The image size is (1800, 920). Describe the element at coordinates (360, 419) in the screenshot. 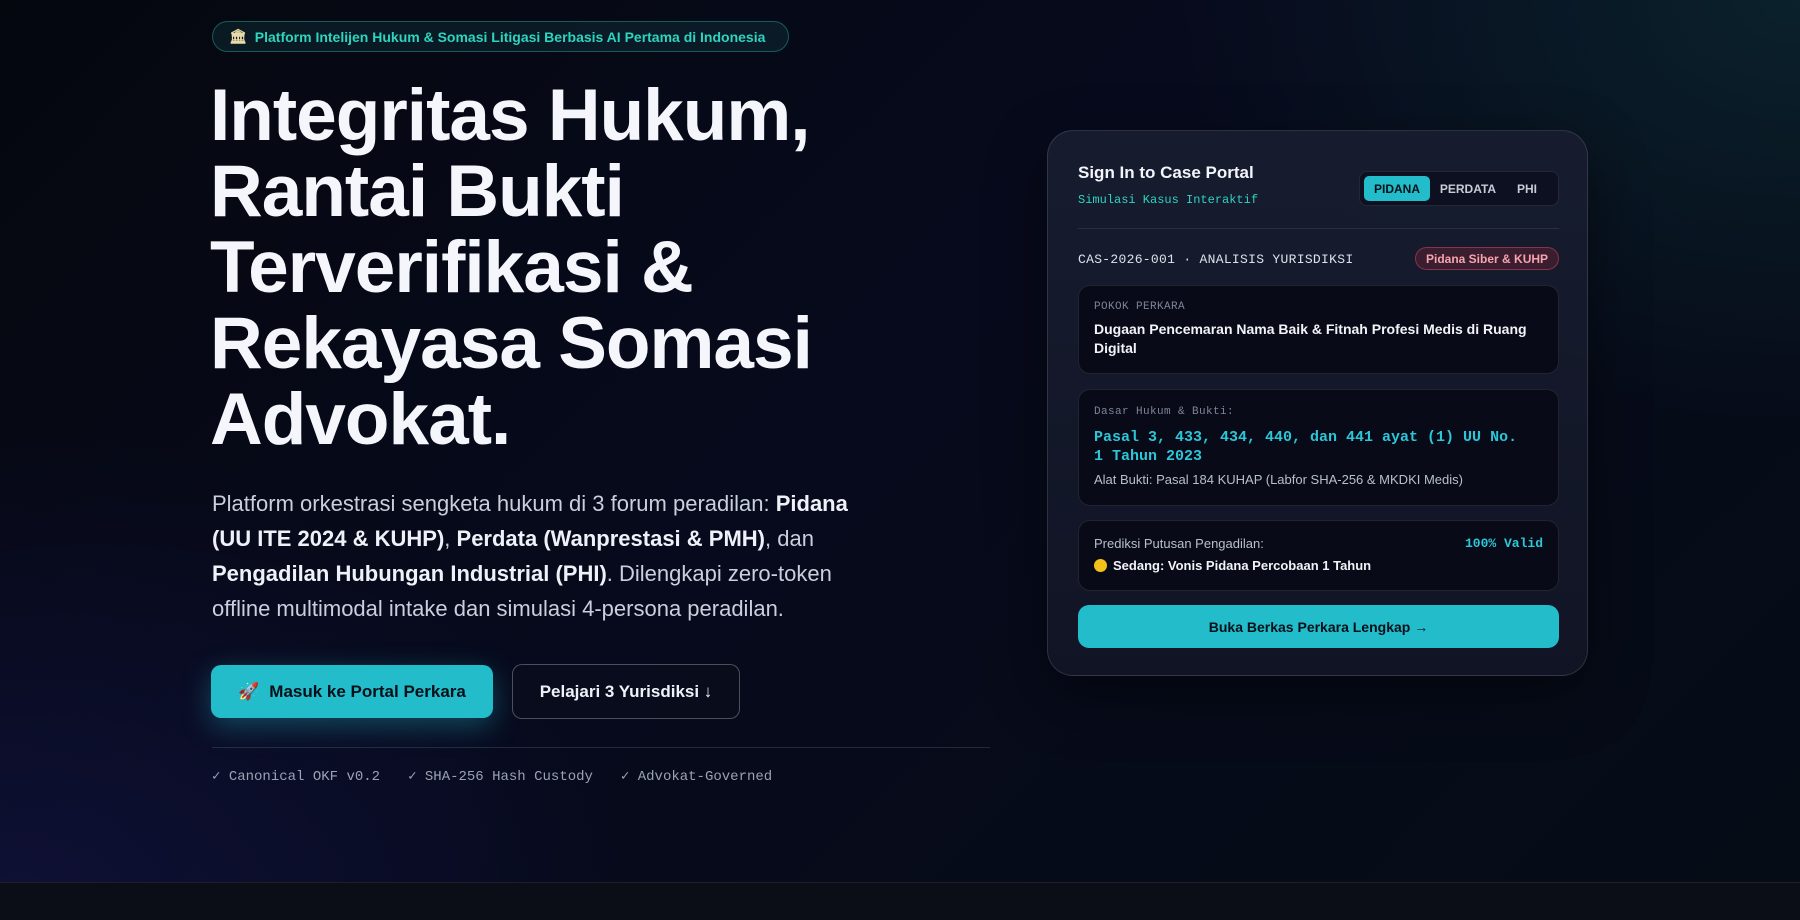

I see `hero-title-line: Advokat.` at that location.